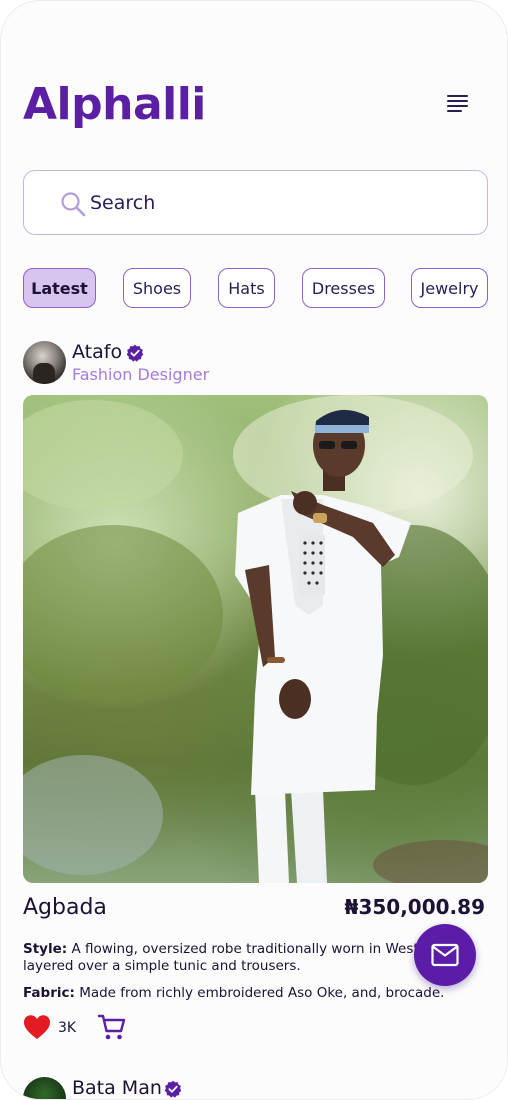 This screenshot has width=508, height=1100. I want to click on chip-hats: Hats, so click(246, 288).